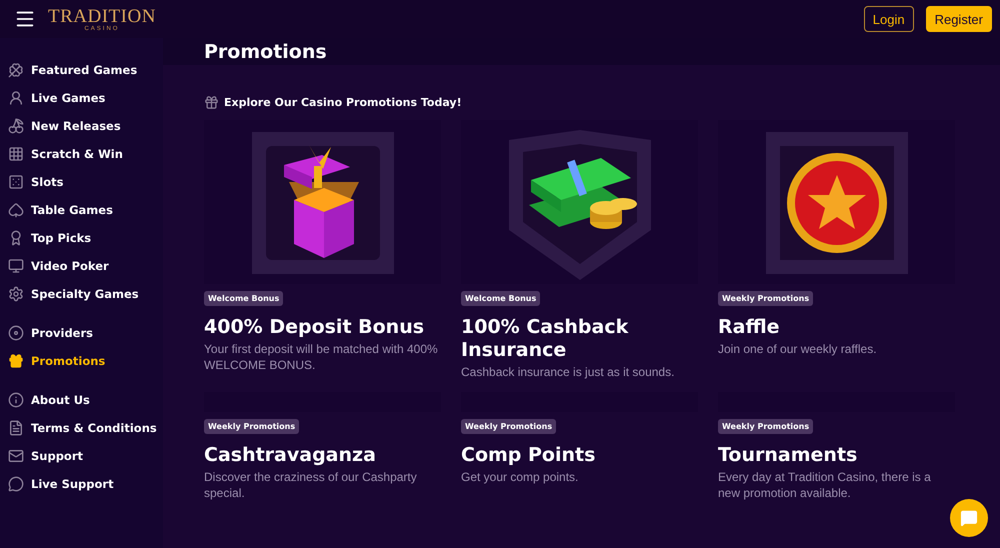 The image size is (1000, 548). Describe the element at coordinates (47, 182) in the screenshot. I see `sidebar-label: Slots` at that location.